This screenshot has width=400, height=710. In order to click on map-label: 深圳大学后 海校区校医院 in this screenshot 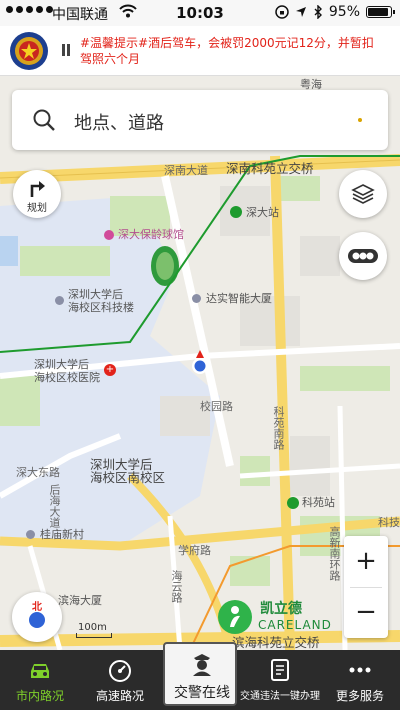, I will do `click(67, 371)`.